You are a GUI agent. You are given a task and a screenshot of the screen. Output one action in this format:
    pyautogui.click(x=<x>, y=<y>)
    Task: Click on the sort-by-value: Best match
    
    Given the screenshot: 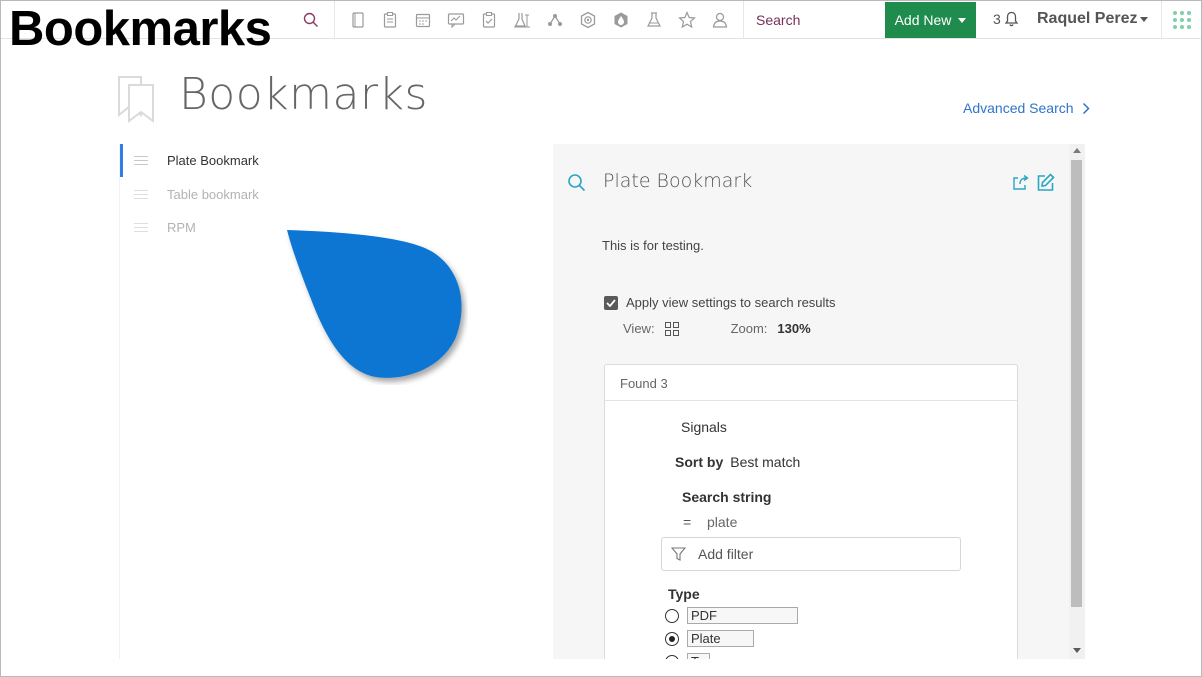 What is the action you would take?
    pyautogui.click(x=765, y=462)
    